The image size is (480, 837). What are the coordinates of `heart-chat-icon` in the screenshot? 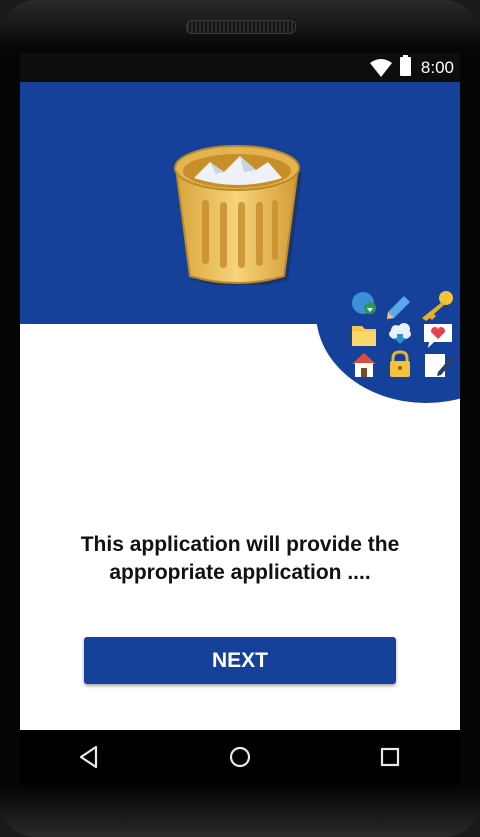 It's located at (438, 336).